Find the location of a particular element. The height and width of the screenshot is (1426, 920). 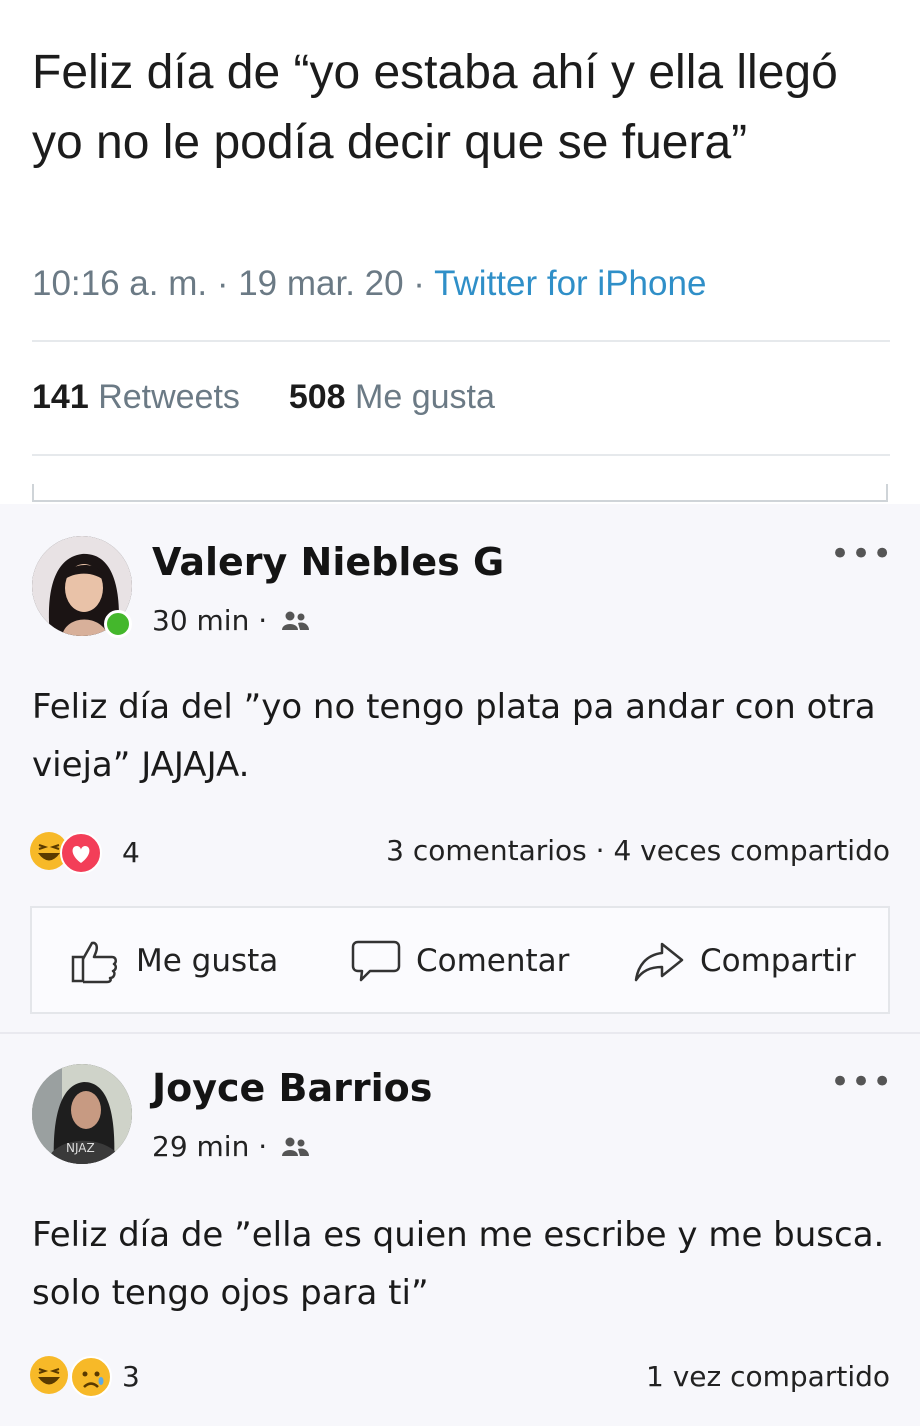

likes-count: 508 is located at coordinates (317, 397).